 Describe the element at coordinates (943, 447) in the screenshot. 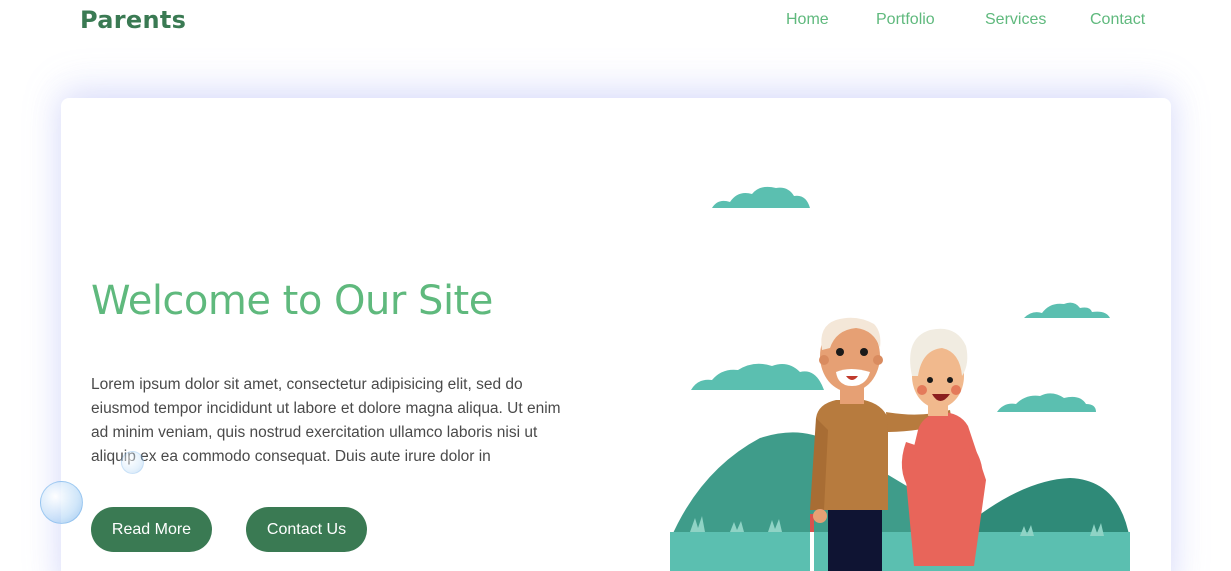

I see `grandma-figure` at that location.